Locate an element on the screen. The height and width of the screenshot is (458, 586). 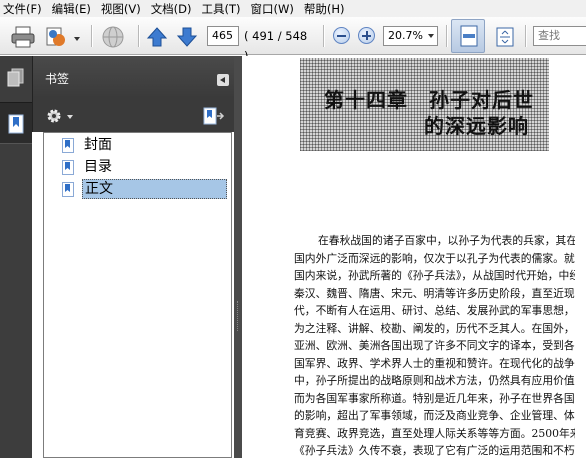
bookmark-panel-header: 书签 is located at coordinates (133, 77).